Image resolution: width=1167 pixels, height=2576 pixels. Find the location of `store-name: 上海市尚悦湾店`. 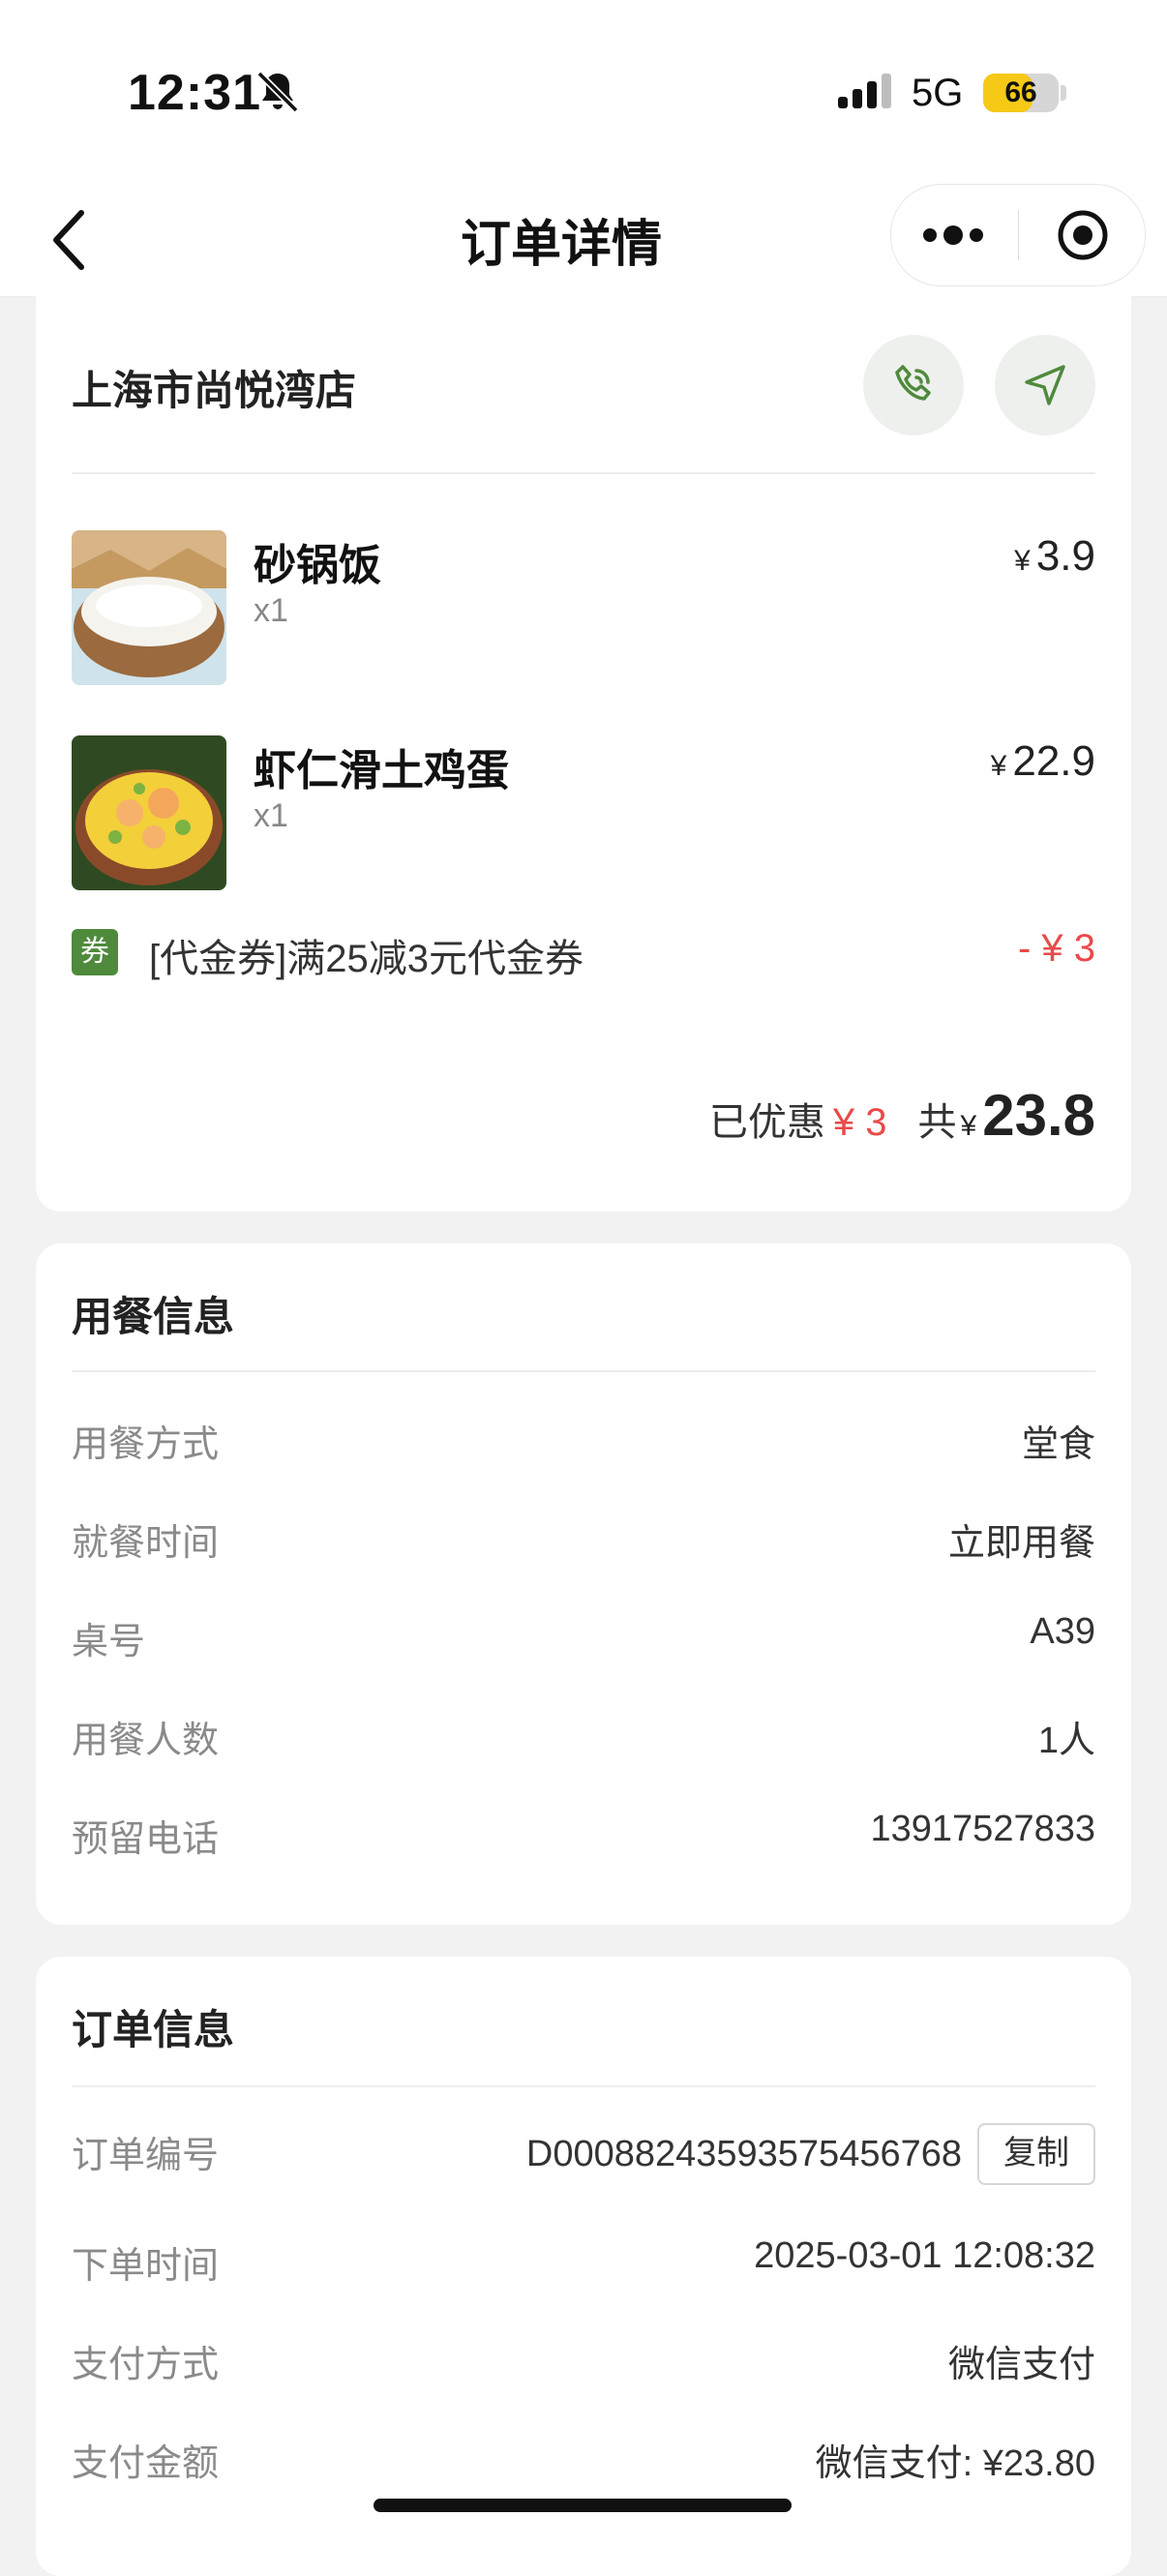

store-name: 上海市尚悦湾店 is located at coordinates (214, 390).